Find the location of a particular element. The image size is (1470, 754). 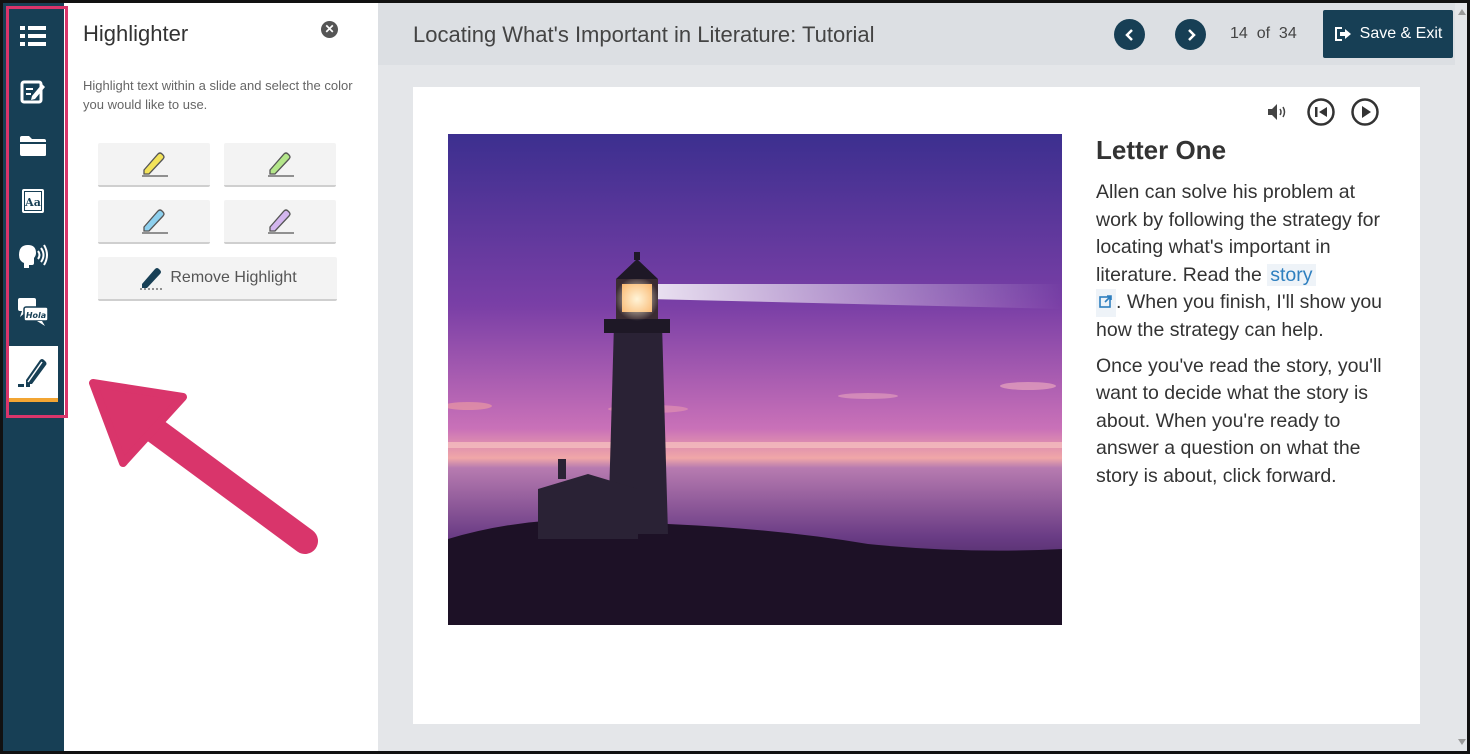

media-controls is located at coordinates (1323, 112).